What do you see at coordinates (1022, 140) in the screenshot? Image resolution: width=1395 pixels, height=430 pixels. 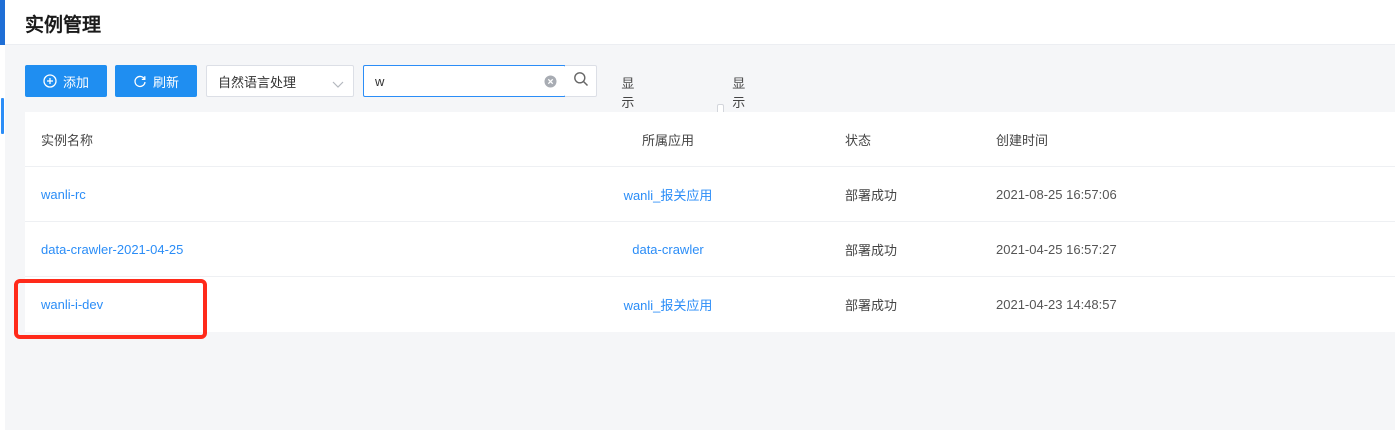 I see `column-header-created: 创建时间` at bounding box center [1022, 140].